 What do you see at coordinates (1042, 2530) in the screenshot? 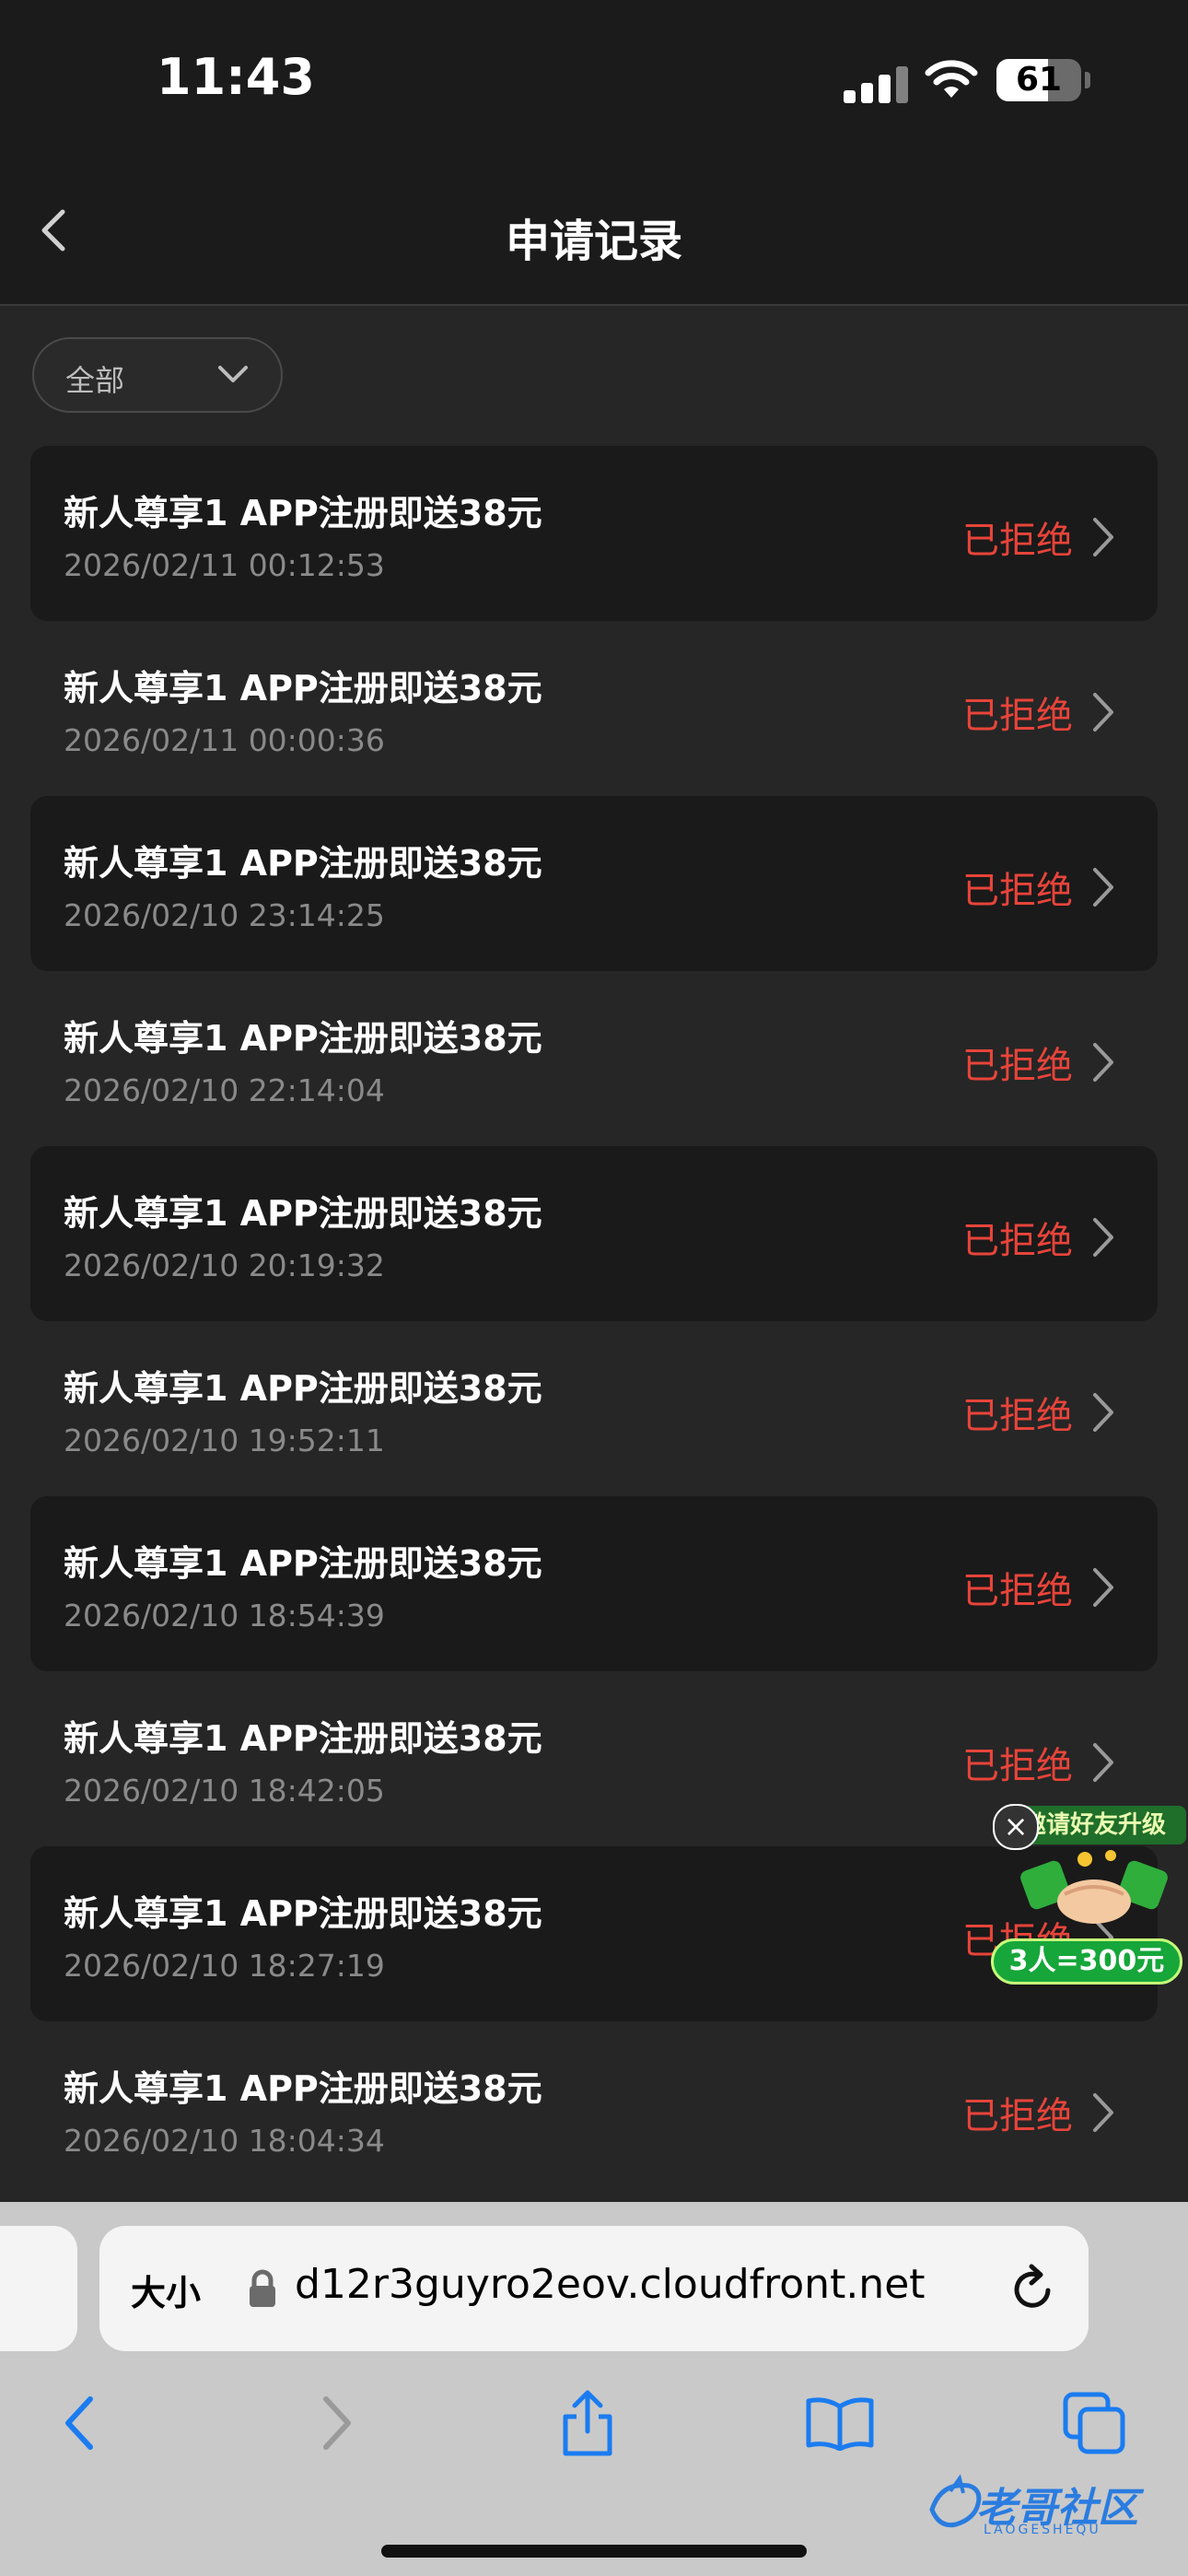
I see `watermark-sub: LAOGESHEQU` at bounding box center [1042, 2530].